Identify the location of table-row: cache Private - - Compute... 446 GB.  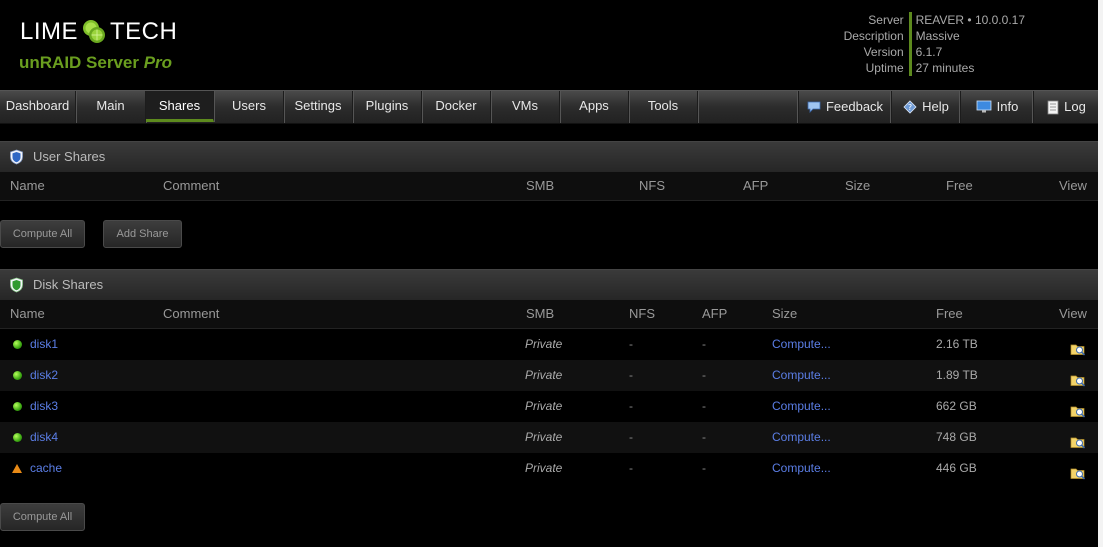
(549, 468).